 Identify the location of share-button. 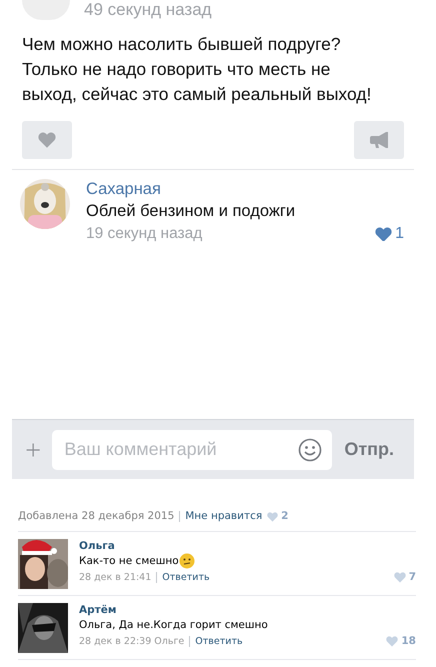
(379, 140).